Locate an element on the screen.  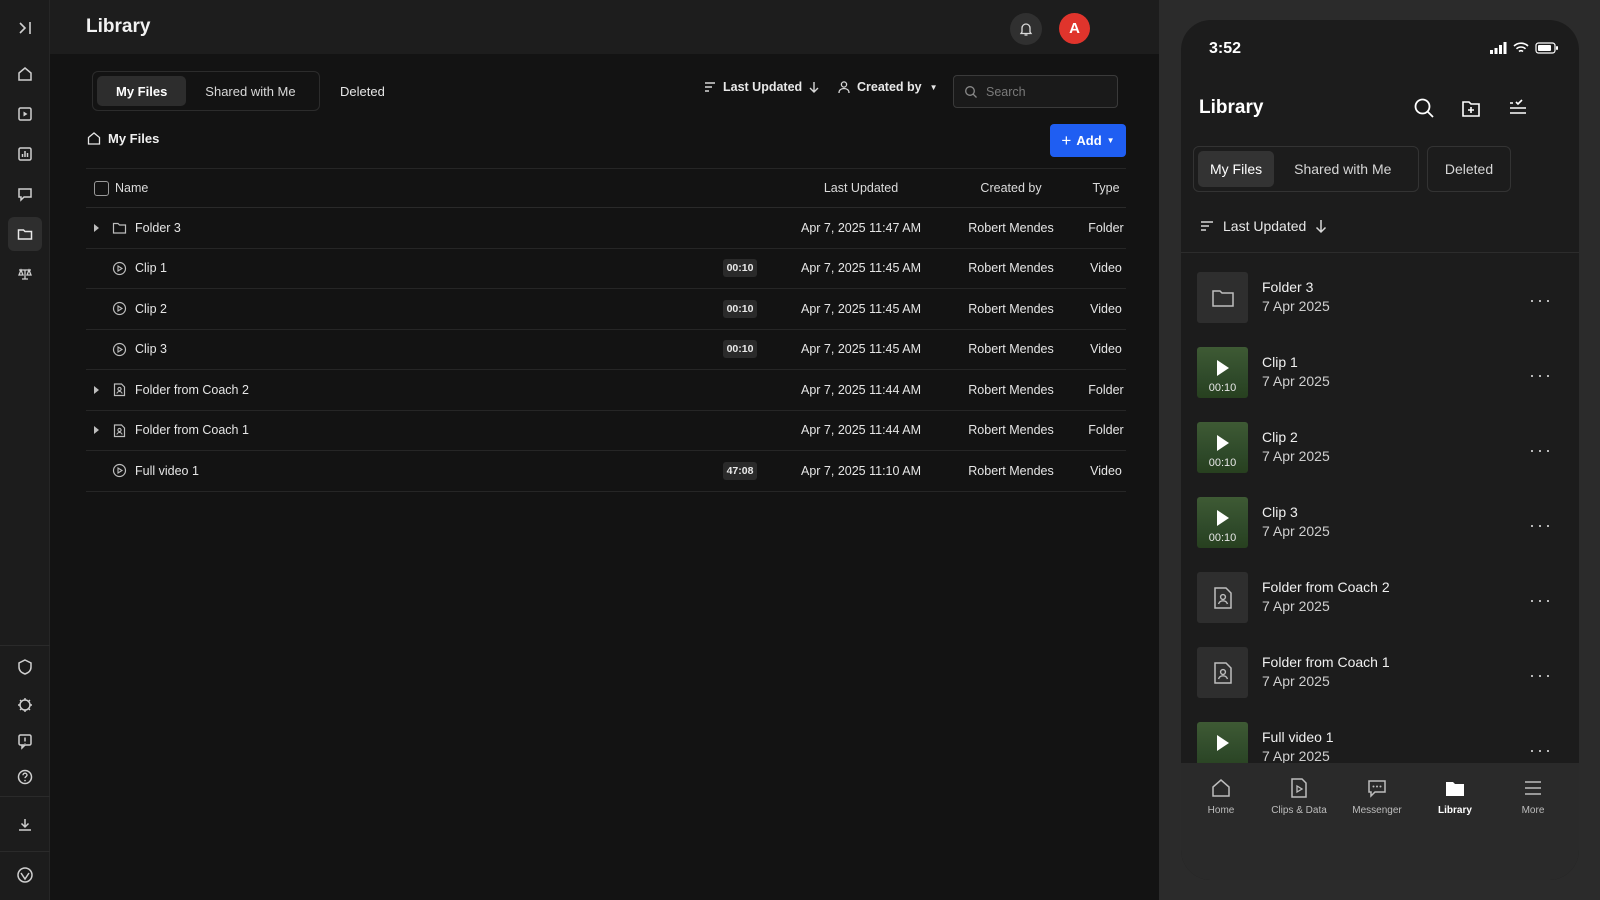
file-type: Video is located at coordinates (1106, 470).